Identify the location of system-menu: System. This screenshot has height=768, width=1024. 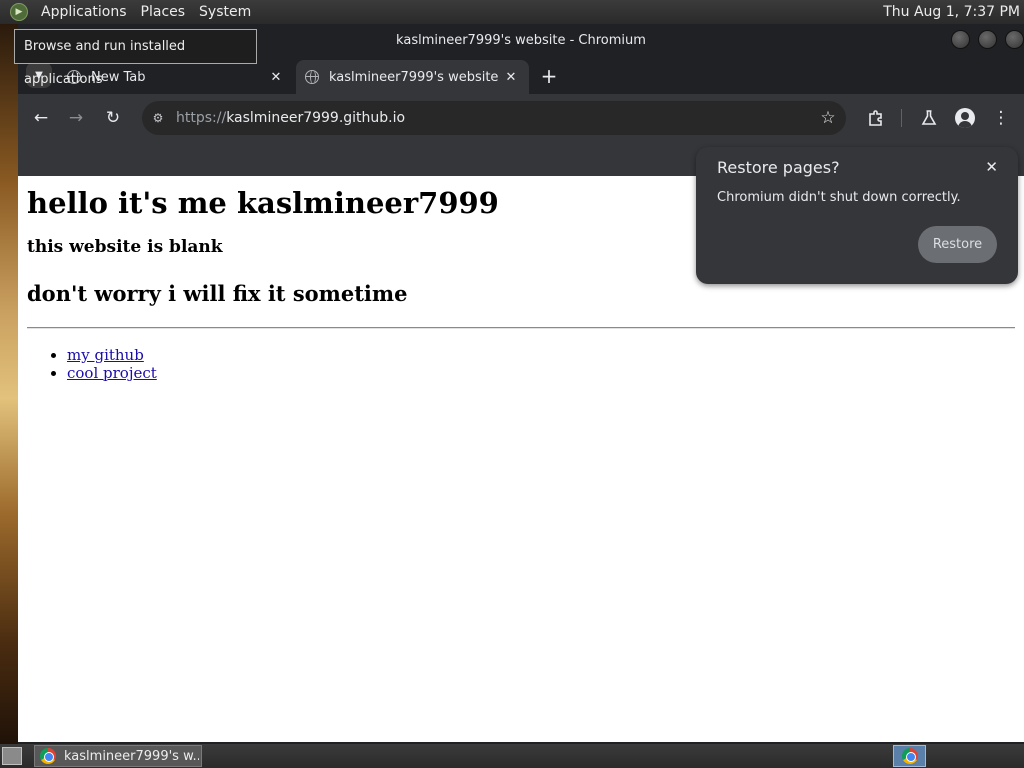
(225, 12).